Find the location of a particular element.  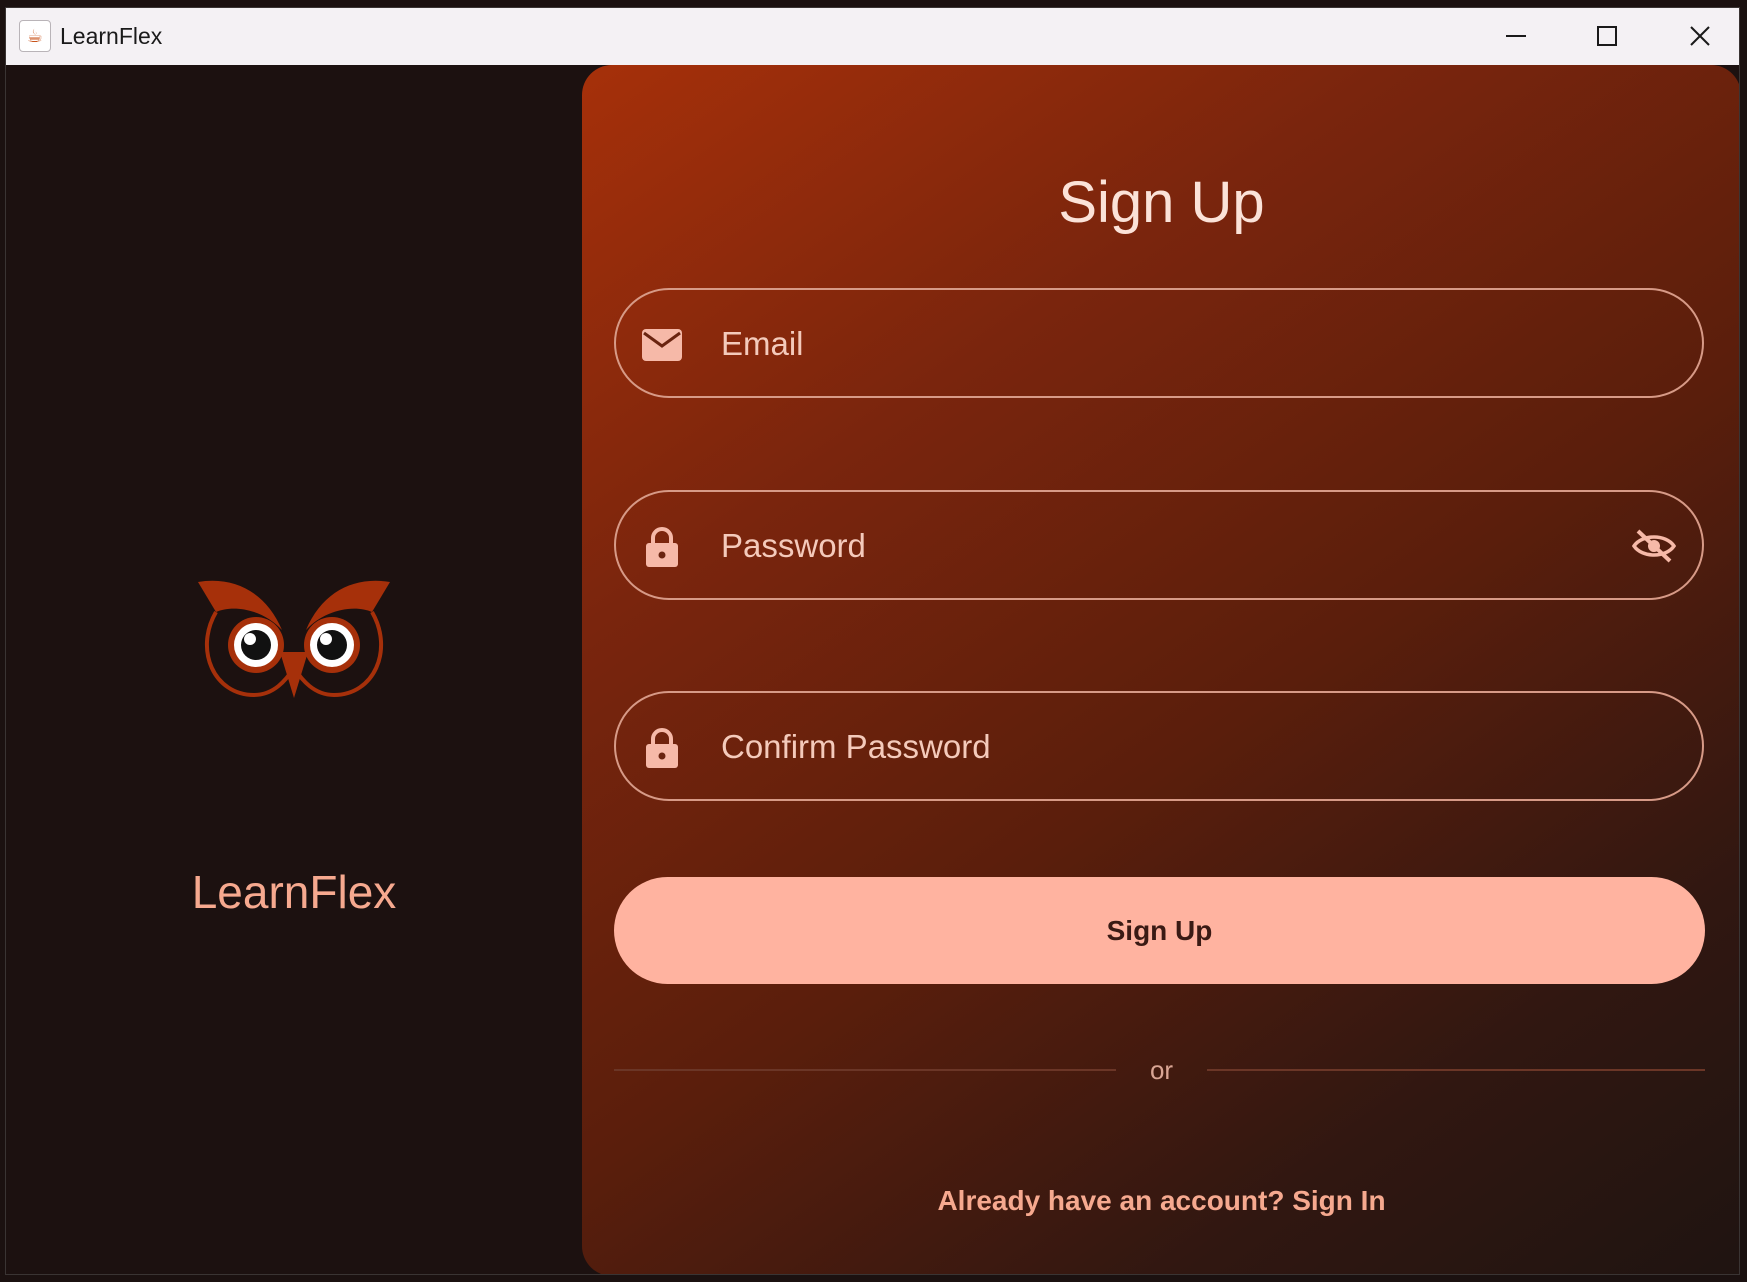

divider-line-right is located at coordinates (1456, 1070).